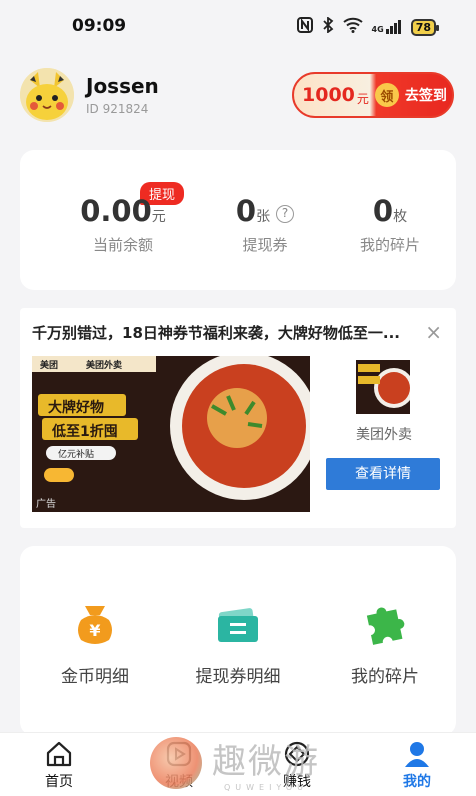 This screenshot has height=796, width=476. I want to click on signal-icon: 4G, so click(387, 27).